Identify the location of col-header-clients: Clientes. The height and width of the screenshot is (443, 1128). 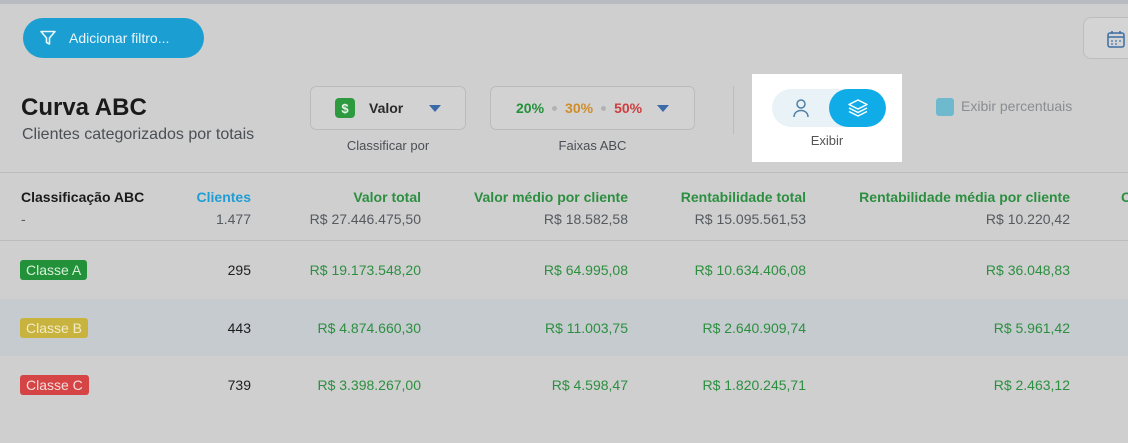
(224, 197).